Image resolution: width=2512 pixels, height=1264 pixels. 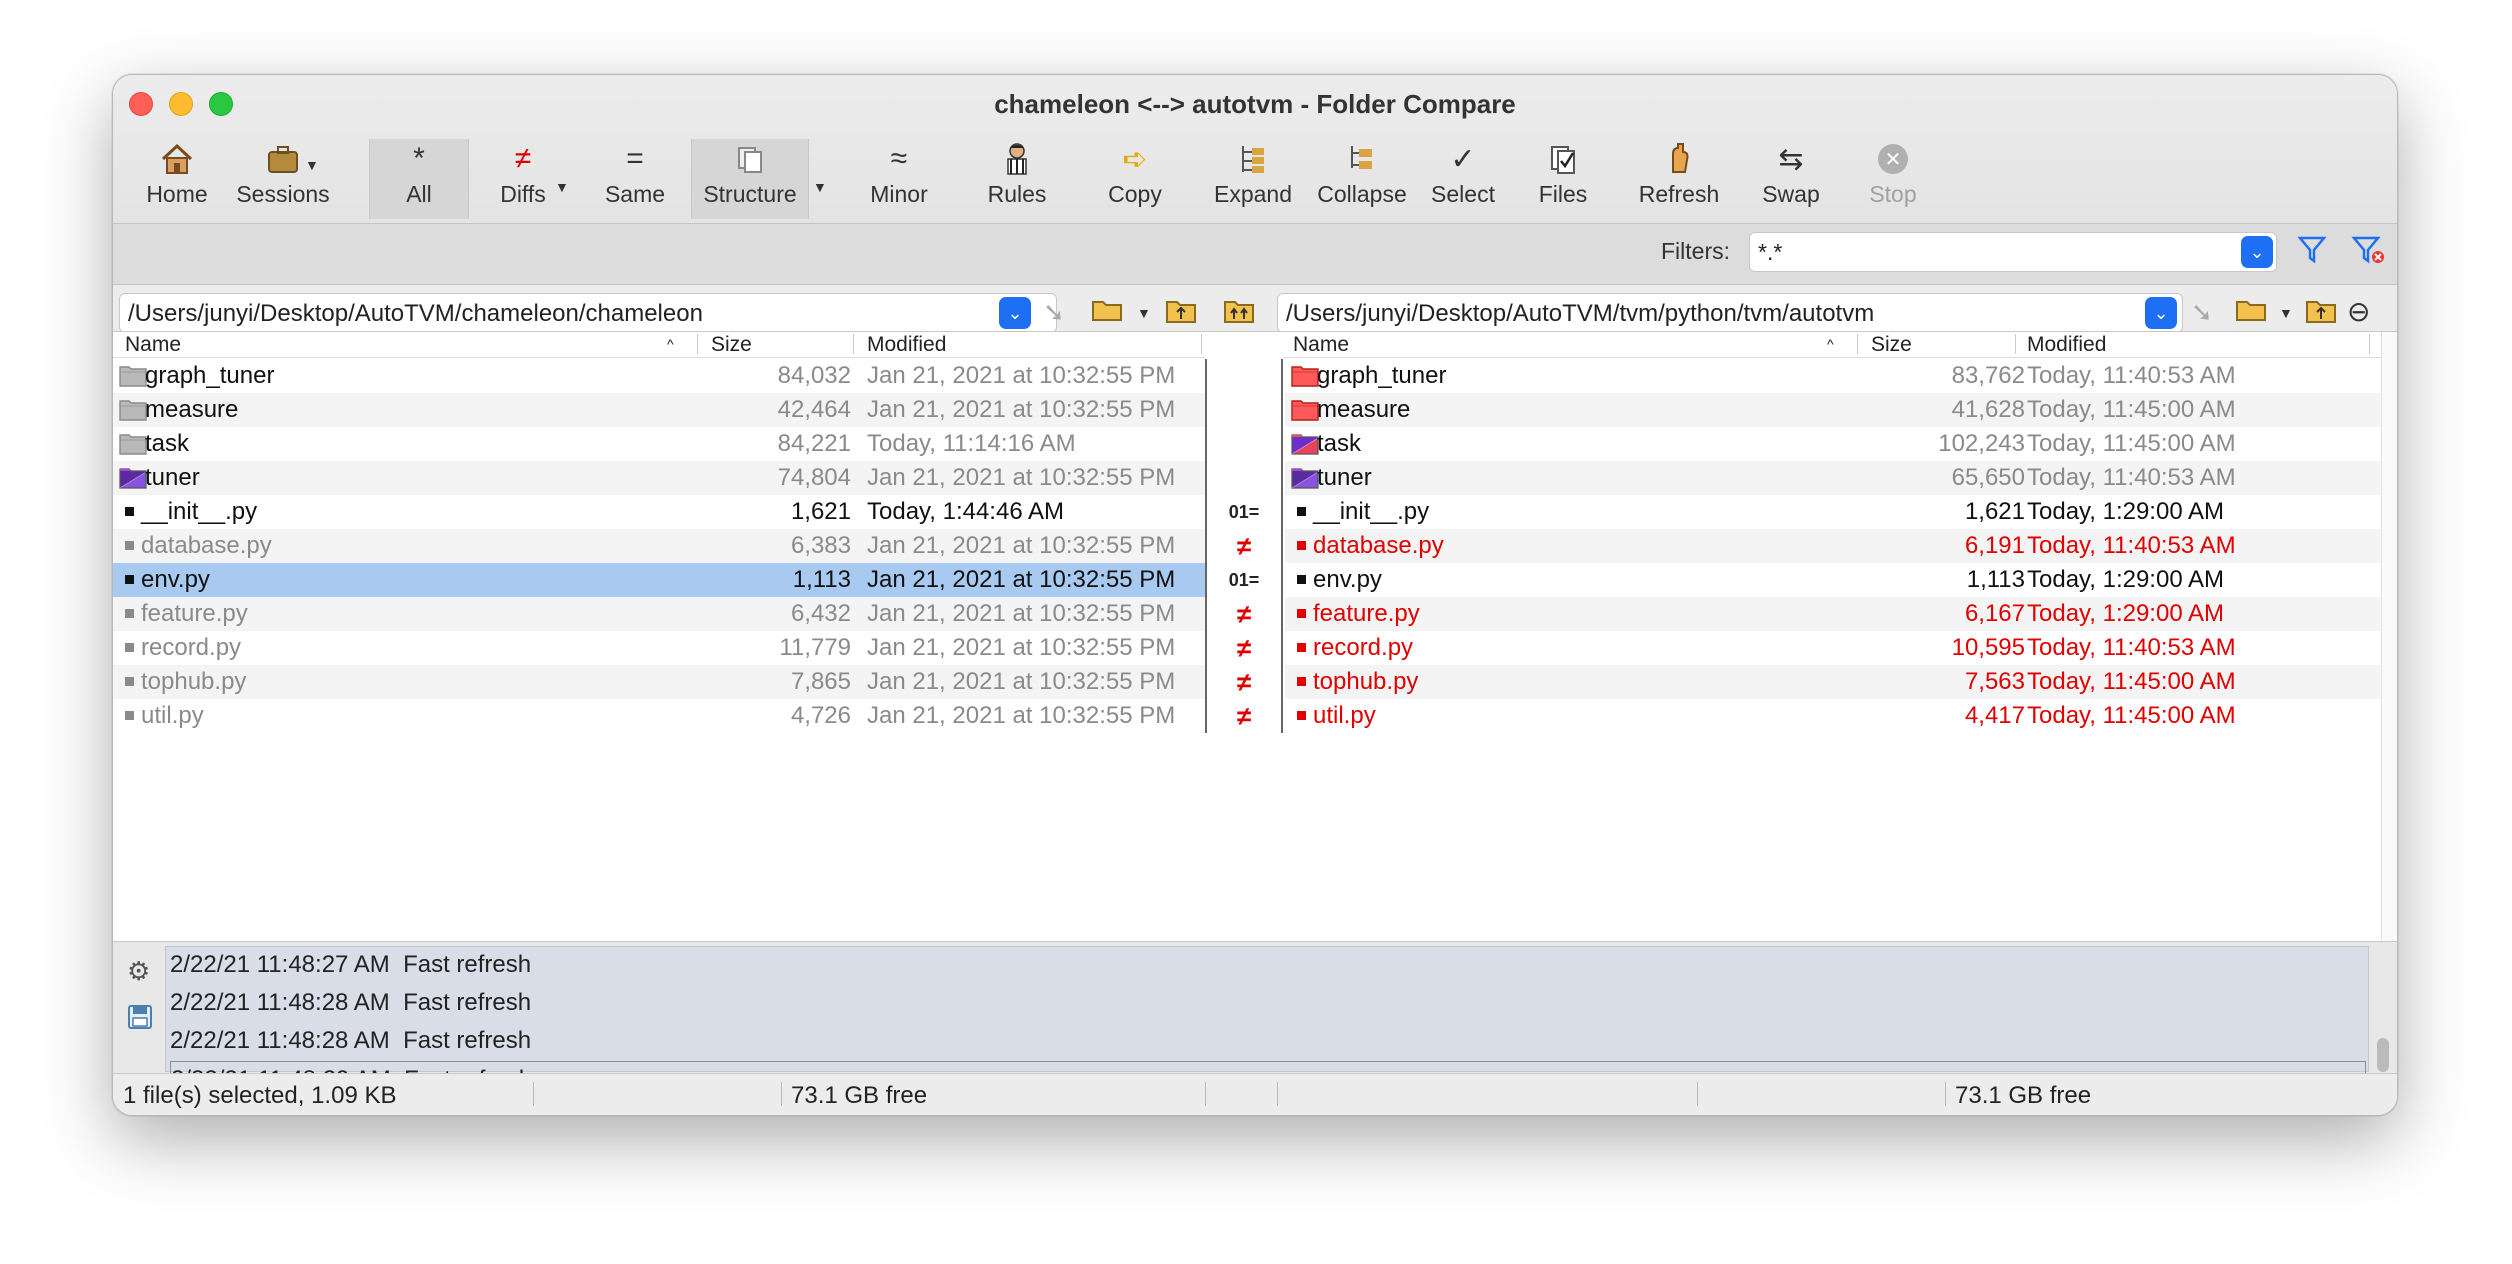 I want to click on sessions-button: Sessions, so click(x=283, y=179).